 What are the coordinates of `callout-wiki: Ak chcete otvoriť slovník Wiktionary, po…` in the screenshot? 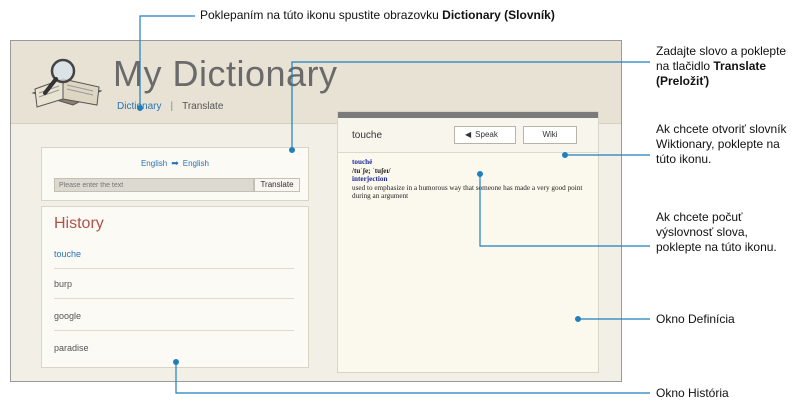 It's located at (721, 144).